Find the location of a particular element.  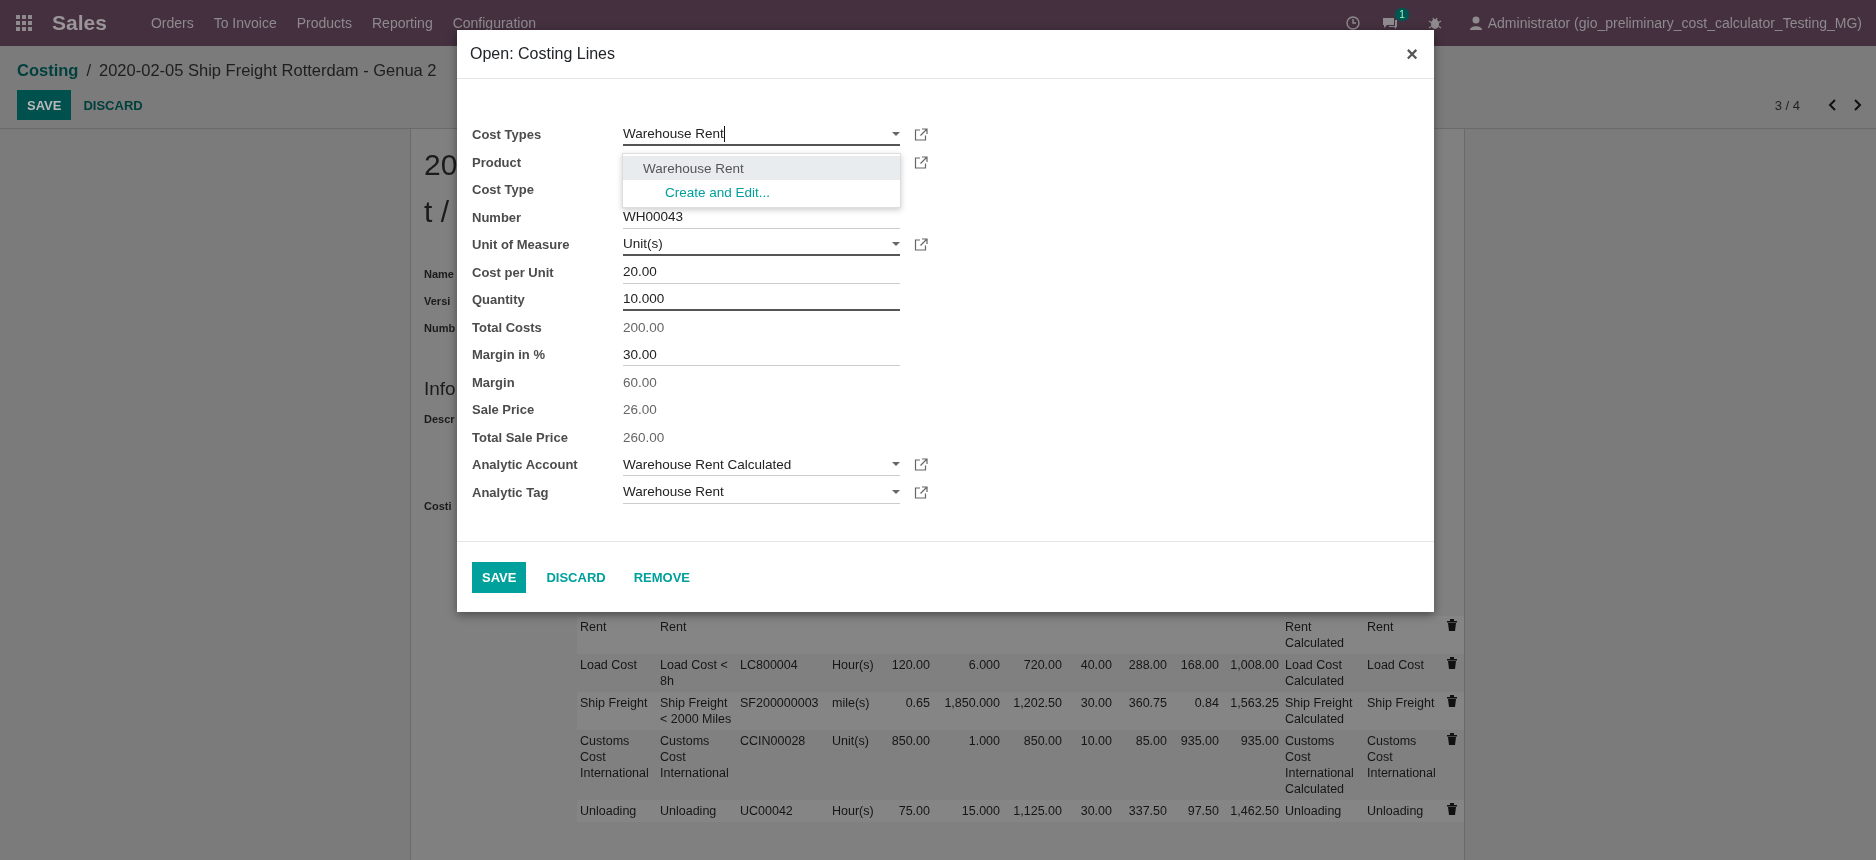

input-field: 30.00 is located at coordinates (761, 355).